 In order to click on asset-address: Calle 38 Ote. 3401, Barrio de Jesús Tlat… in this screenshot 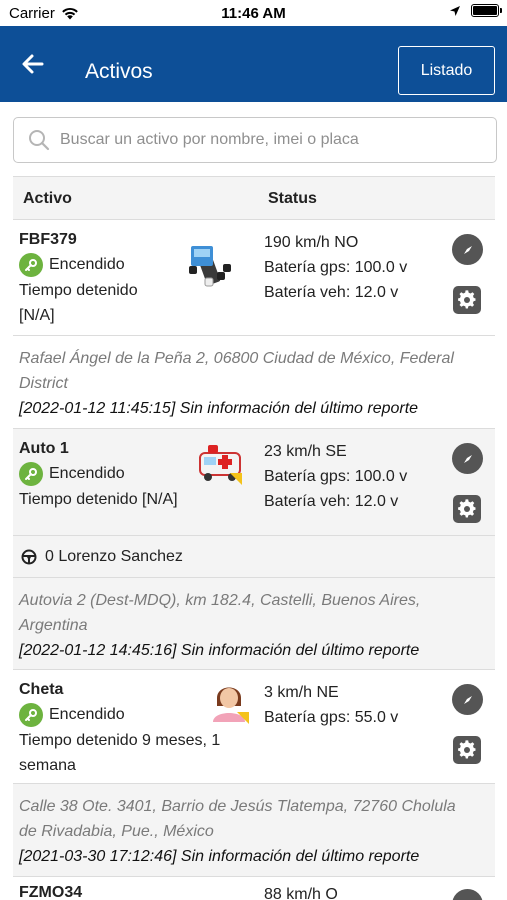, I will do `click(254, 830)`.